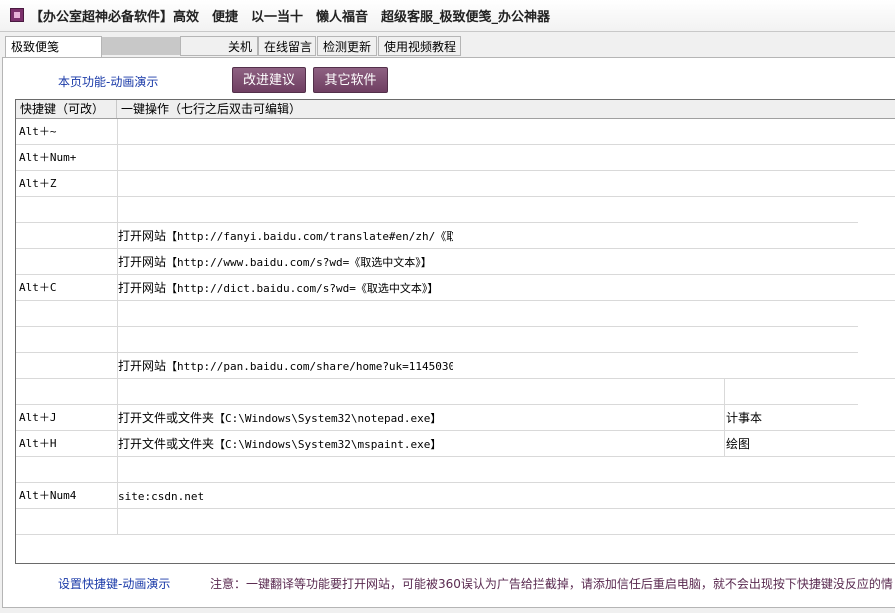 Image resolution: width=895 pixels, height=613 pixels. I want to click on tab-online-message: 在线留言, so click(287, 46).